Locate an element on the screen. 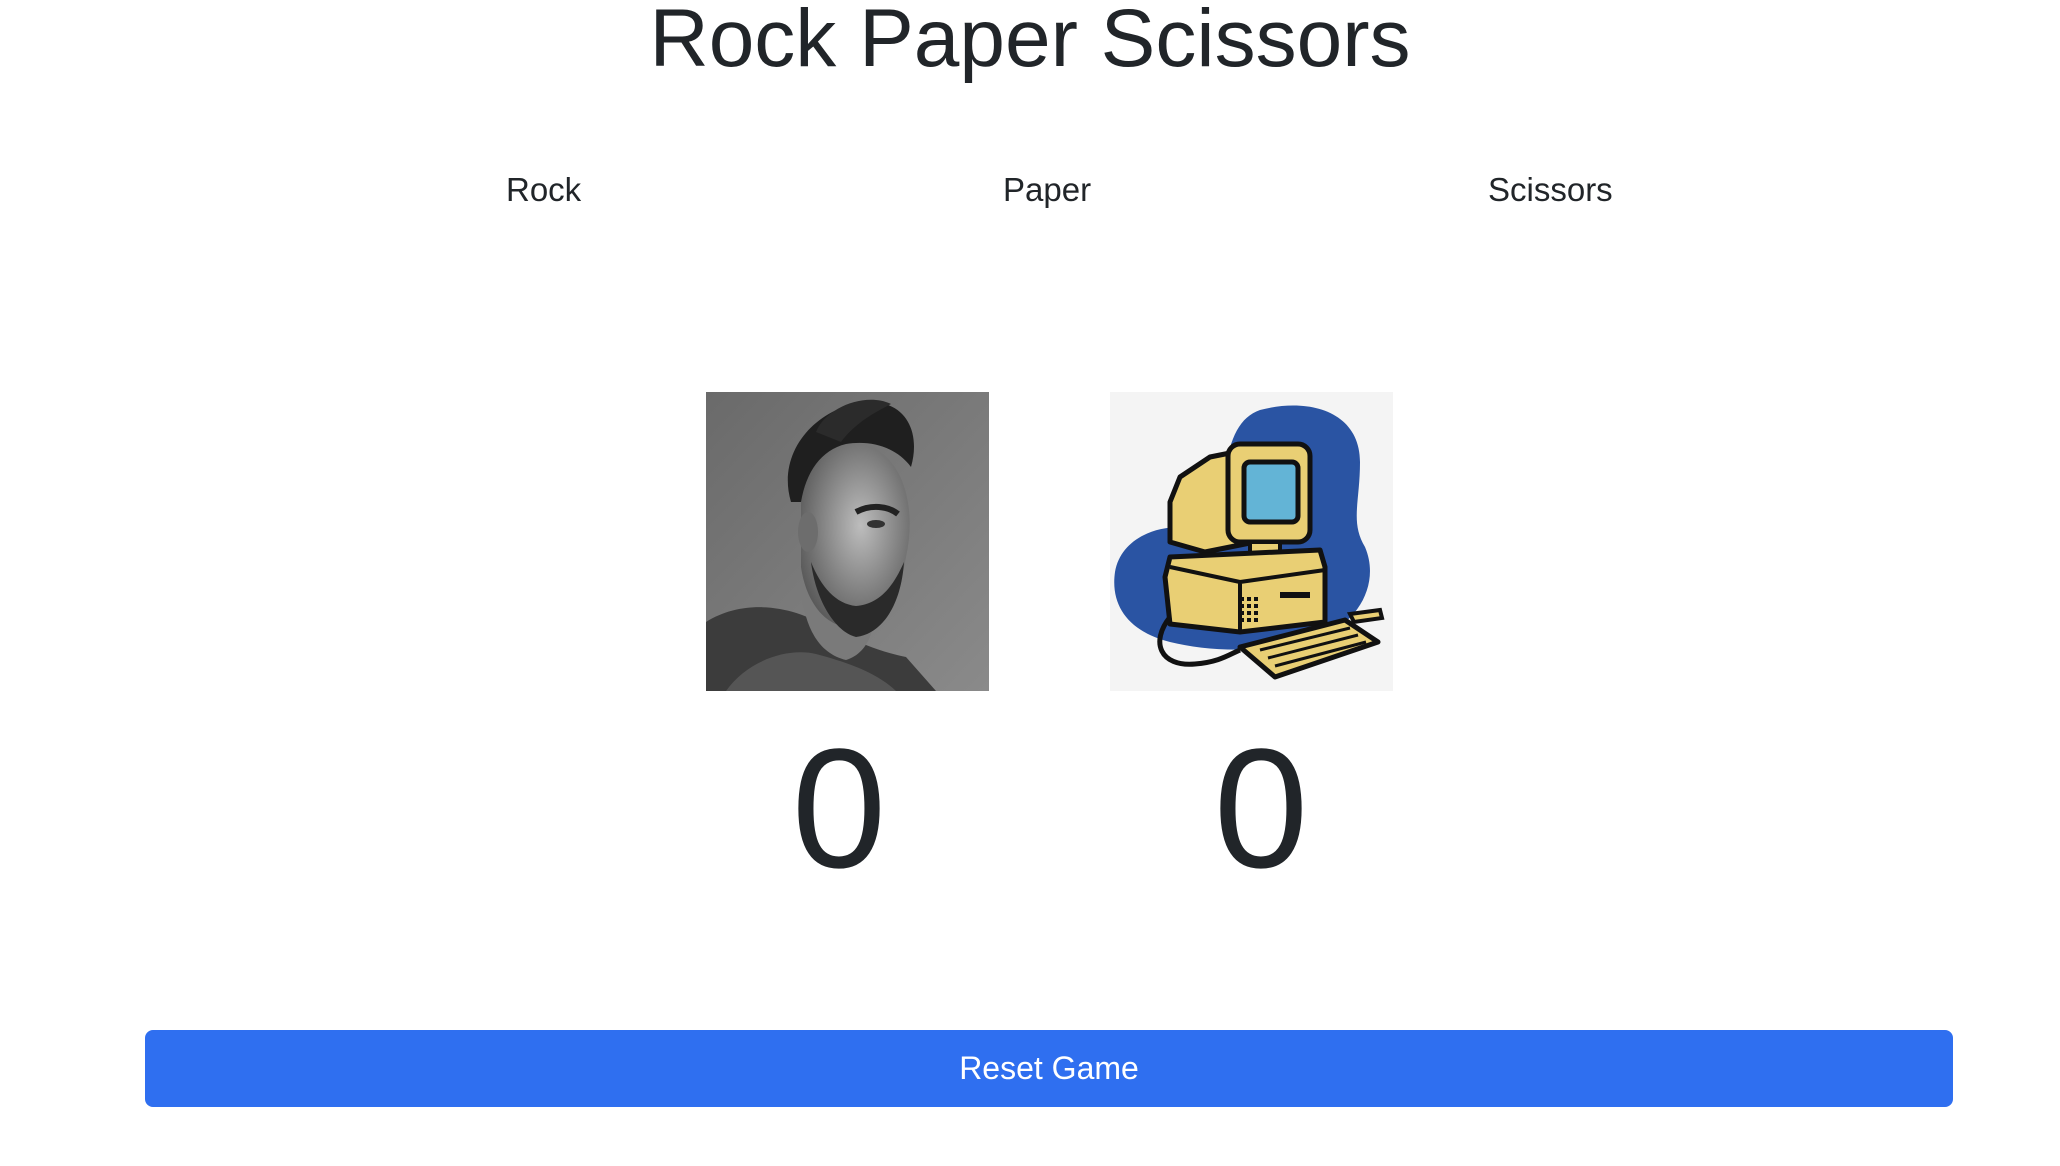 Image resolution: width=2060 pixels, height=1166 pixels. page-title: Rock Paper Scissors is located at coordinates (1030, 42).